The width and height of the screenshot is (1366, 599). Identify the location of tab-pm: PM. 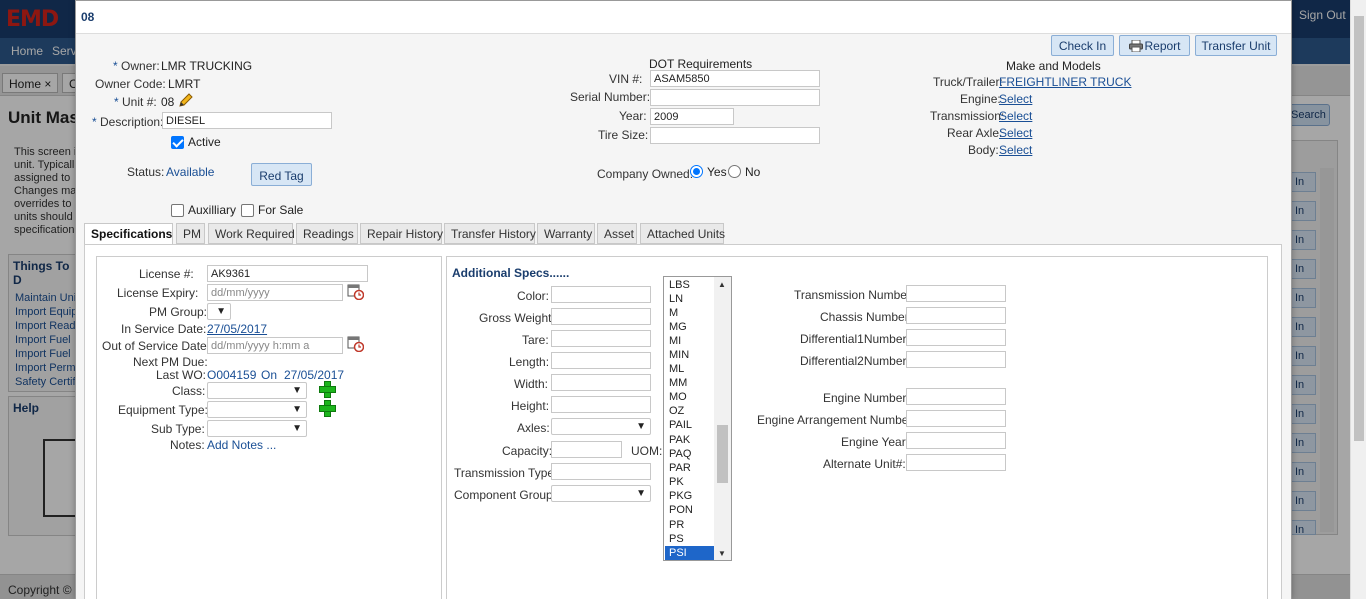
(190, 233).